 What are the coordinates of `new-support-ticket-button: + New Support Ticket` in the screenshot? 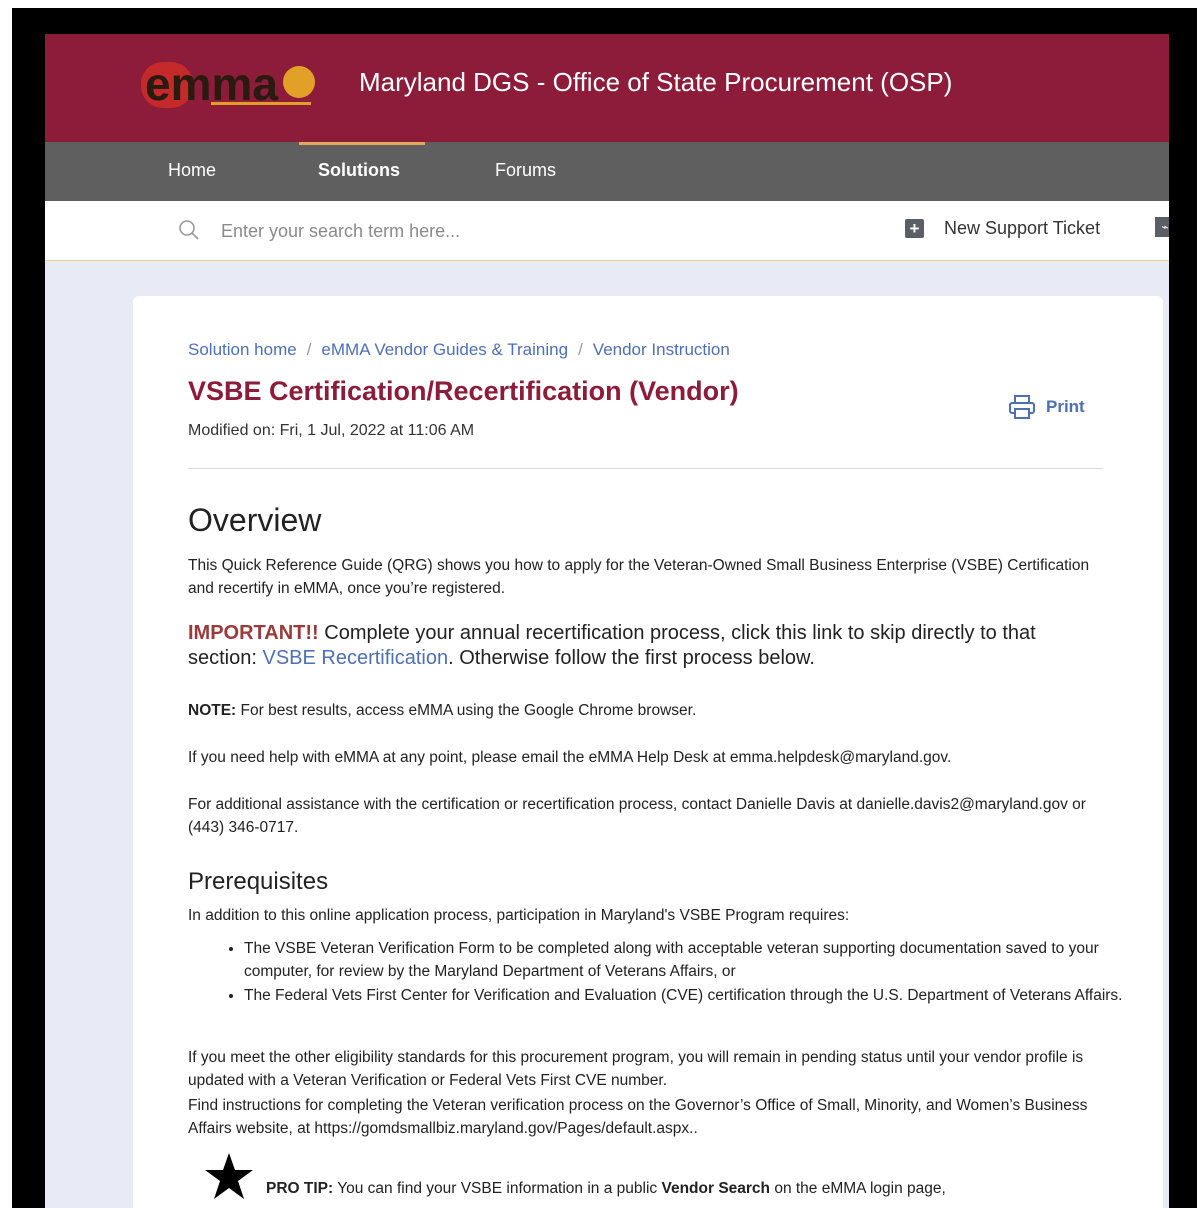 It's located at (1002, 228).